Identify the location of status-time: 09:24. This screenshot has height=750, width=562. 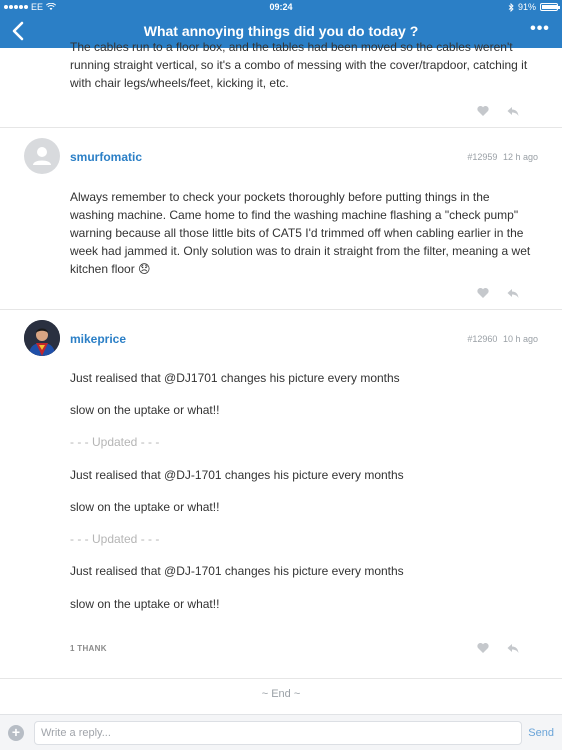
(281, 7).